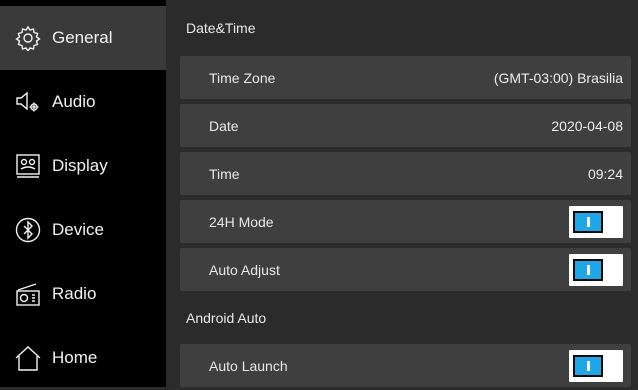 The width and height of the screenshot is (638, 390). What do you see at coordinates (78, 229) in the screenshot?
I see `sidebar-item-label: Device` at bounding box center [78, 229].